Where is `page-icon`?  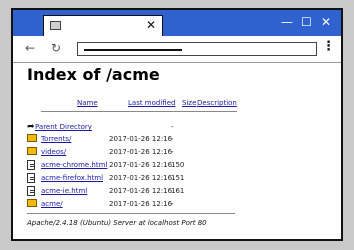
page-icon is located at coordinates (55, 25).